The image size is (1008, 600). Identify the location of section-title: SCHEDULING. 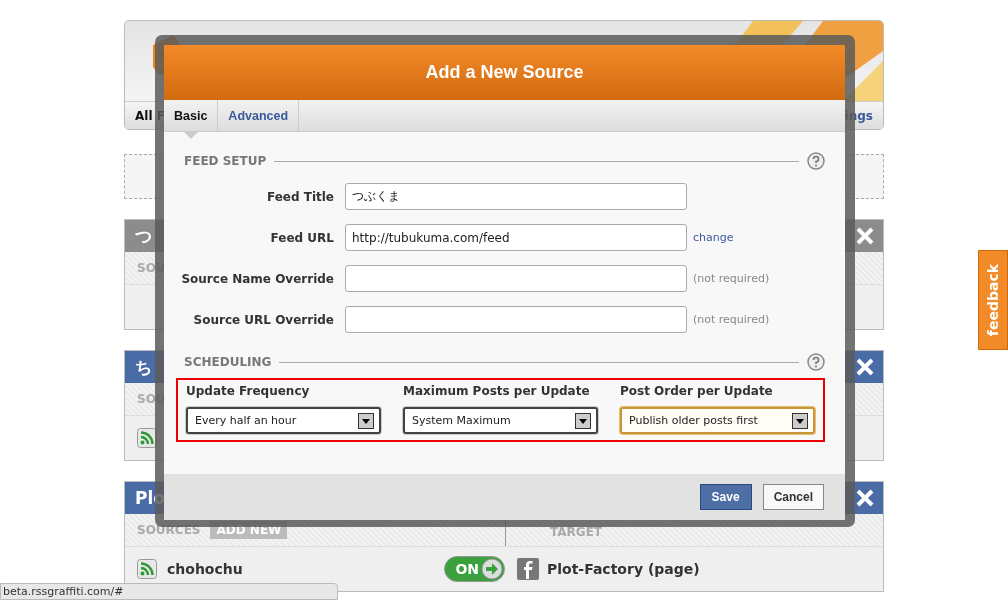
(227, 362).